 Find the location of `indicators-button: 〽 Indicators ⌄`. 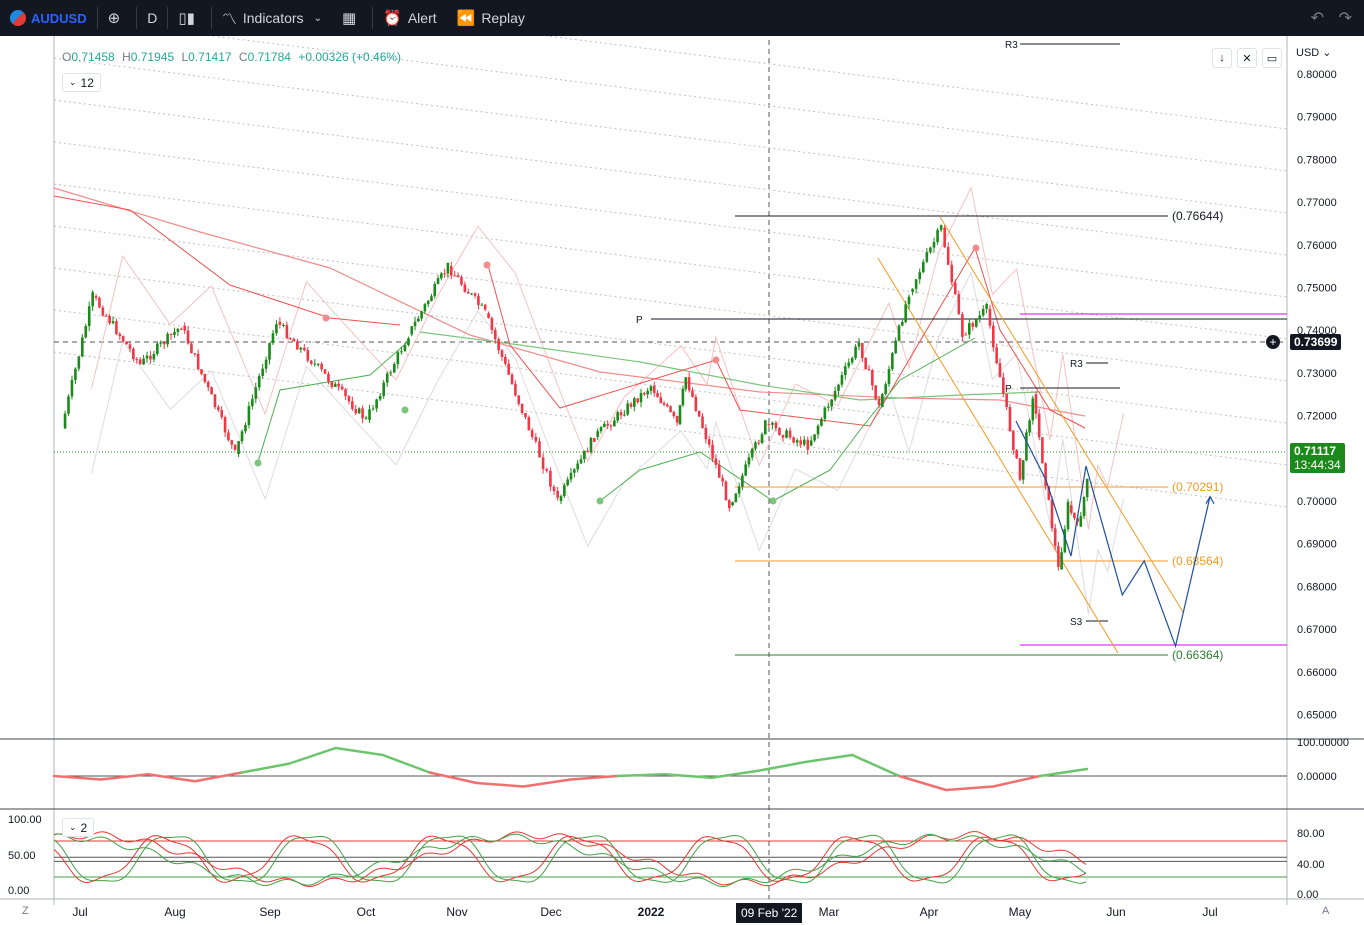

indicators-button: 〽 Indicators ⌄ is located at coordinates (272, 18).